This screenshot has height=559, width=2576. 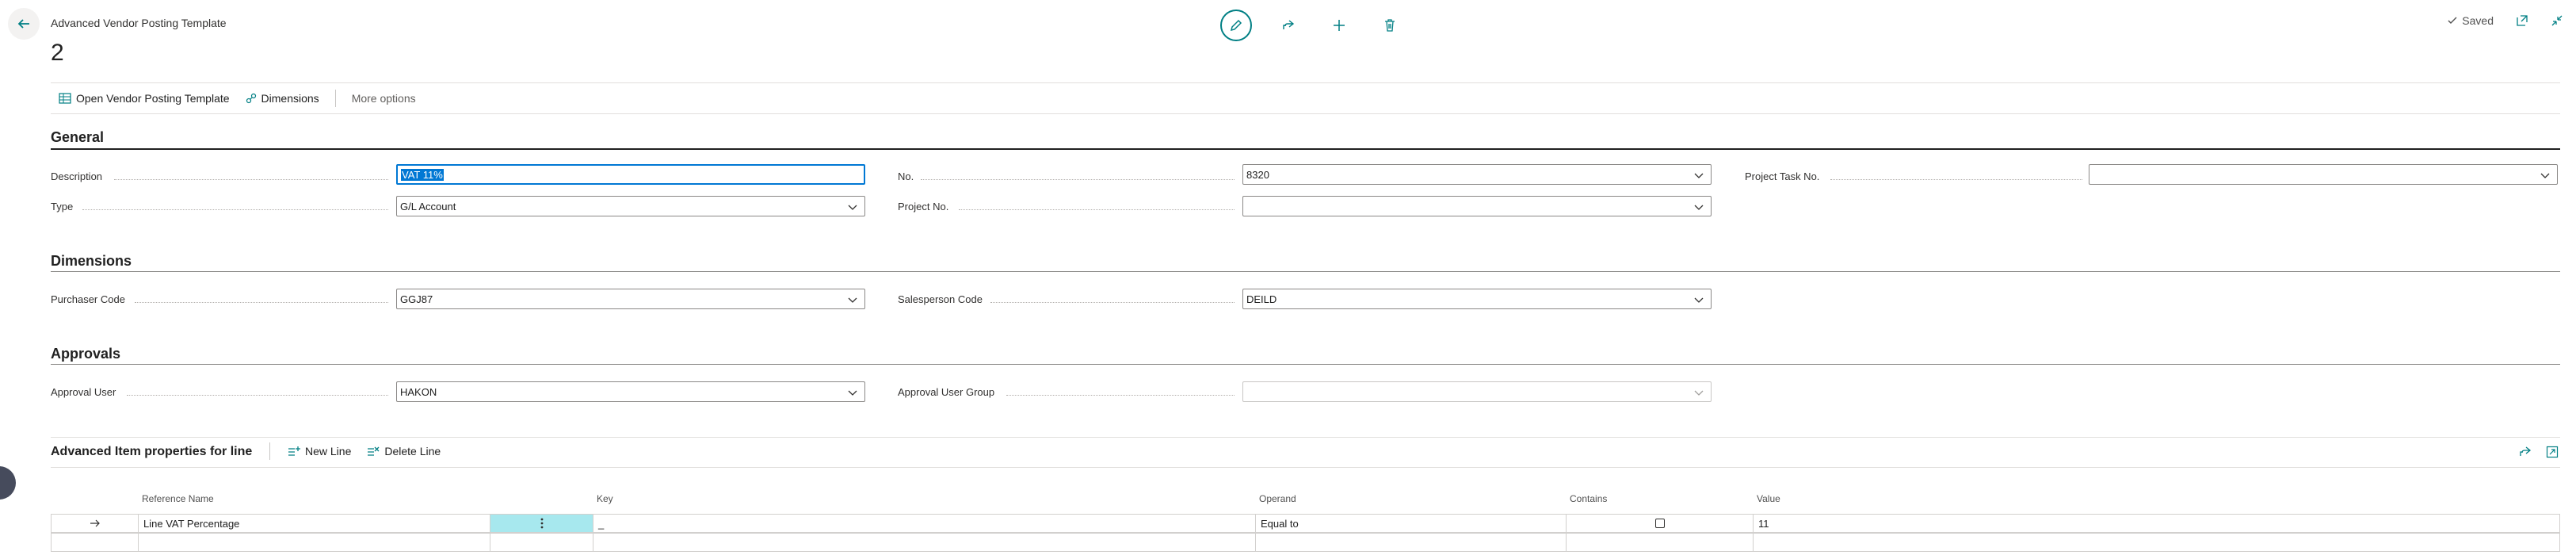 What do you see at coordinates (294, 451) in the screenshot?
I see `new-line-icon` at bounding box center [294, 451].